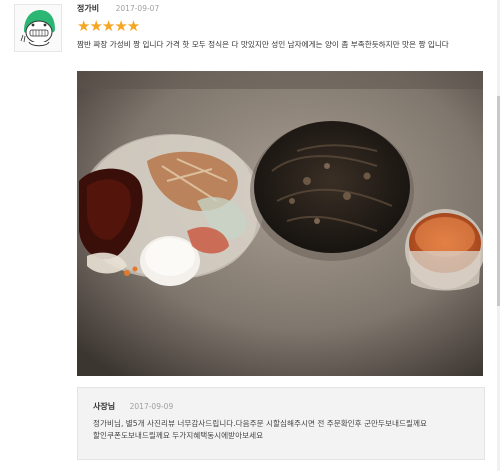 Image resolution: width=500 pixels, height=471 pixels. Describe the element at coordinates (137, 8) in the screenshot. I see `review-date: 2017-09-07` at that location.